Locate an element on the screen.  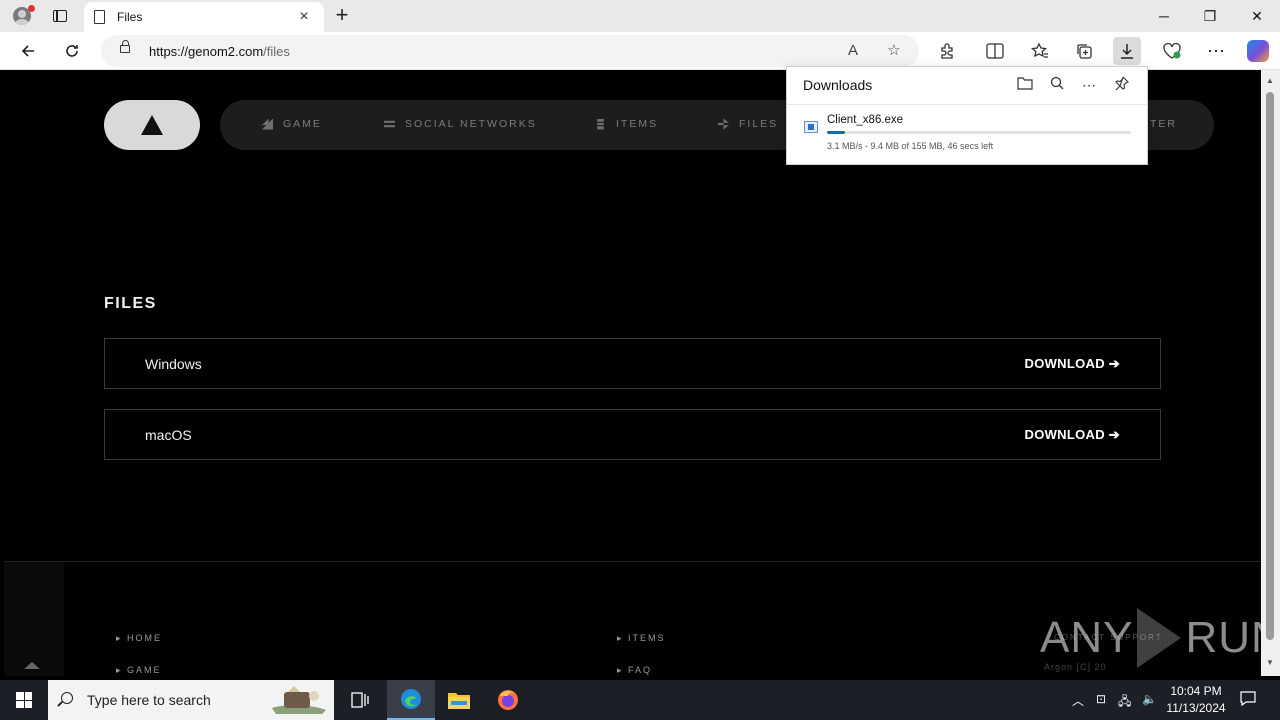
footer-home-label: HOME is located at coordinates (145, 638).